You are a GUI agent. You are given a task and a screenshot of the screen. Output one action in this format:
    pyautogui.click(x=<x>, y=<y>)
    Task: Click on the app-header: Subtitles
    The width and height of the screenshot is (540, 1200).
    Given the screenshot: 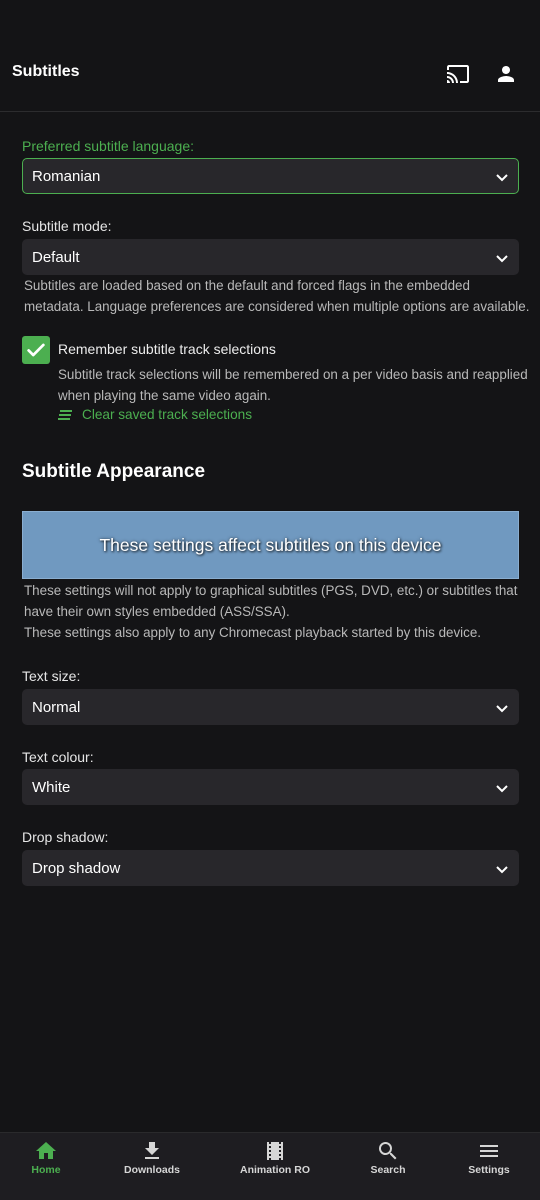 What is the action you would take?
    pyautogui.click(x=270, y=56)
    